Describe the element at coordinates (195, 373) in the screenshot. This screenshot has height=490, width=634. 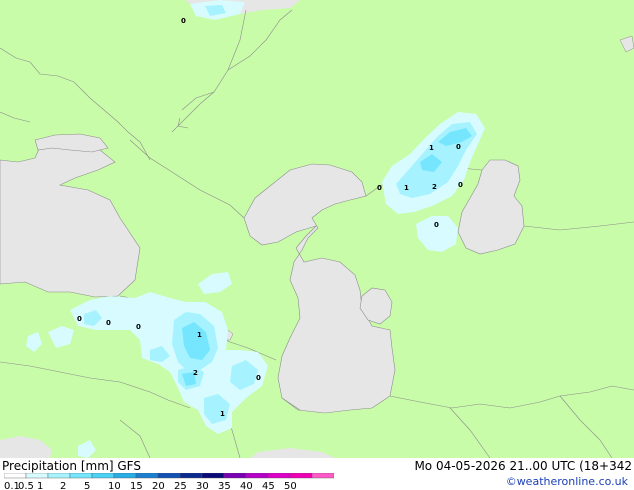
I see `precip-label-caucasus-2: 2` at that location.